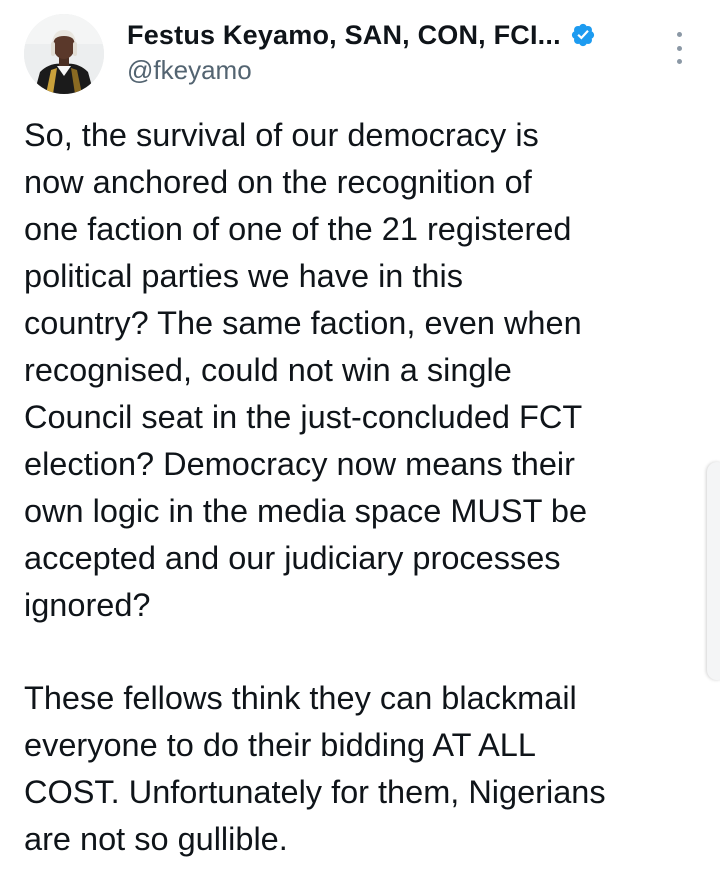  I want to click on tweet-line: everyone to do their bidding AT ALL, so click(280, 745).